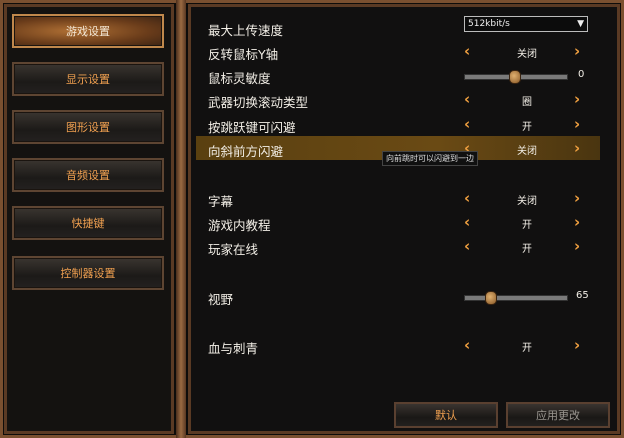  I want to click on sidebar-item-label: 音频设置, so click(88, 175).